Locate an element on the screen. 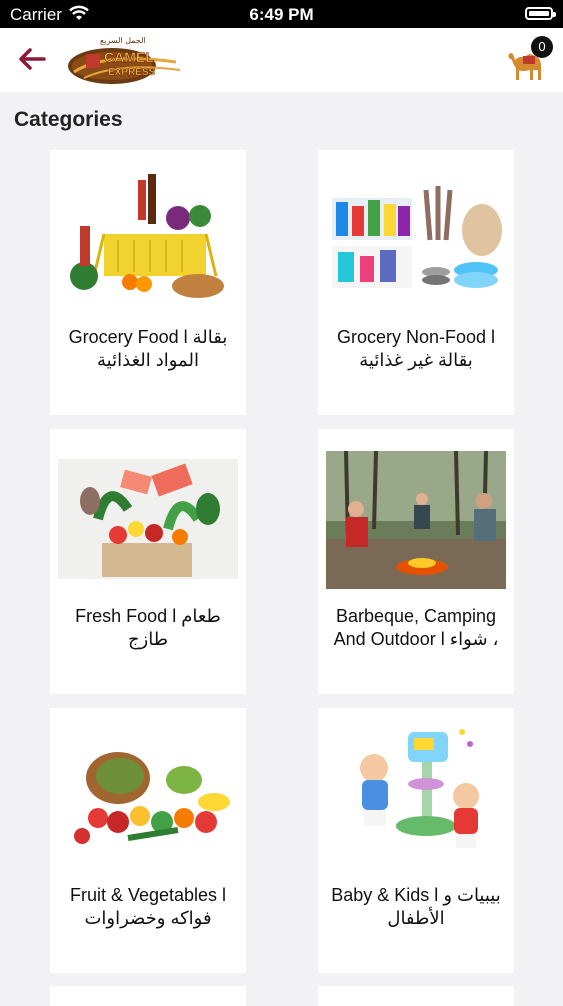  category-label: Grocery Food l بقالة المواد الغذائية is located at coordinates (148, 348).